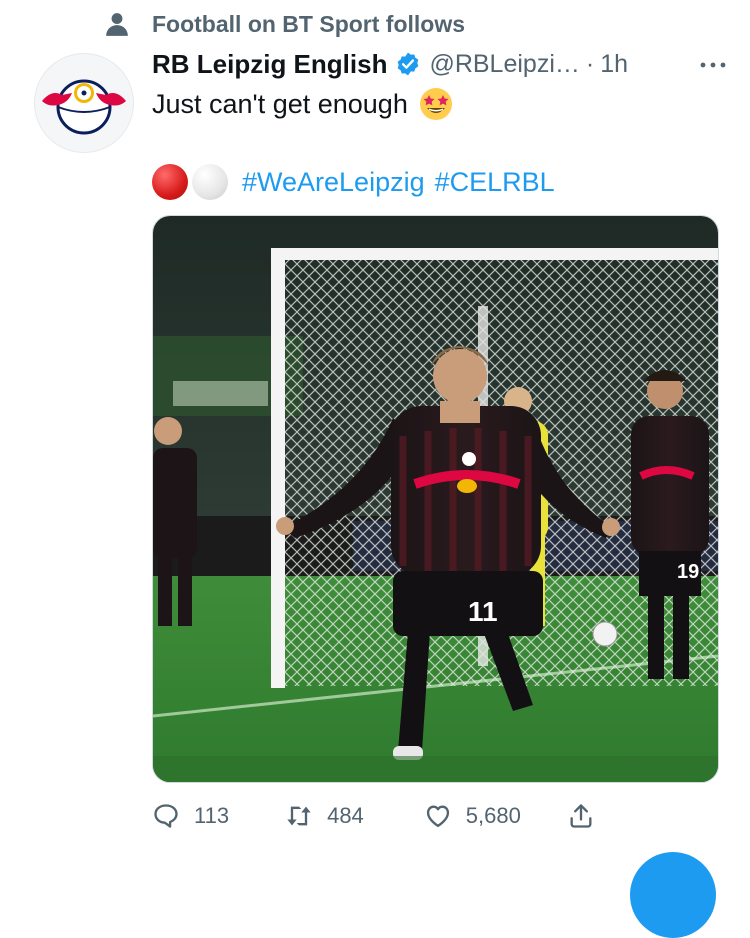  What do you see at coordinates (269, 64) in the screenshot?
I see `display-name: RB Leipzig English` at bounding box center [269, 64].